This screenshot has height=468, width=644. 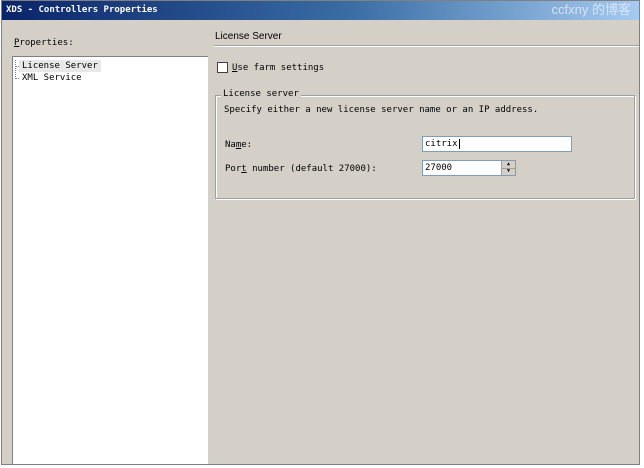 What do you see at coordinates (16, 69) in the screenshot?
I see `tree-connector` at bounding box center [16, 69].